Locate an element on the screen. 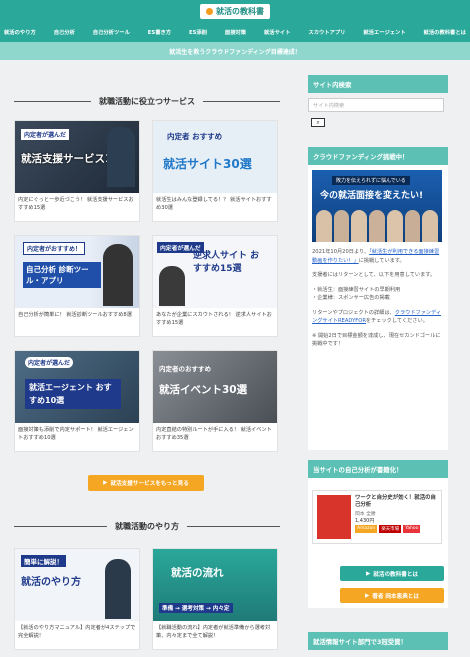 The width and height of the screenshot is (470, 657). book-widget-header: 当サイトの自己分析が書籍化！ is located at coordinates (378, 469).